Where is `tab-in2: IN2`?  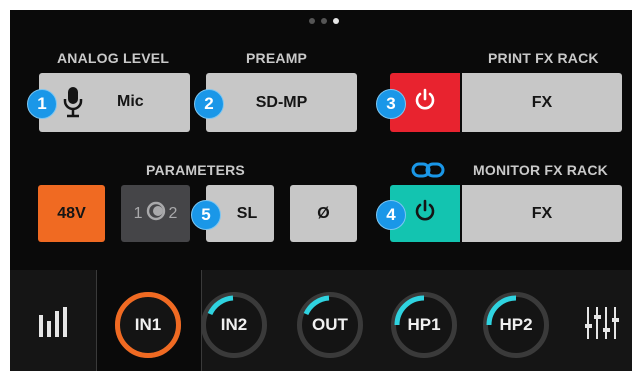
tab-in2: IN2 is located at coordinates (234, 325).